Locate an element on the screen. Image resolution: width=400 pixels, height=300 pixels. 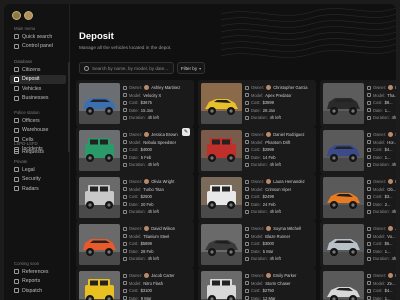
owner-avatar is located at coordinates (147, 135).